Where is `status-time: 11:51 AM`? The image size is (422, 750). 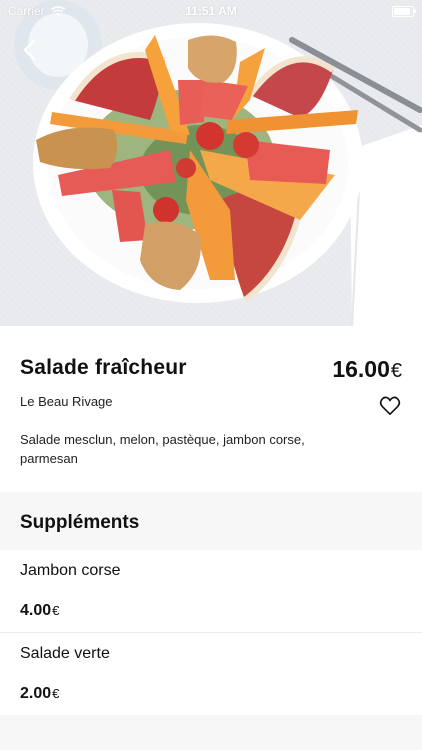
status-time: 11:51 AM is located at coordinates (211, 11).